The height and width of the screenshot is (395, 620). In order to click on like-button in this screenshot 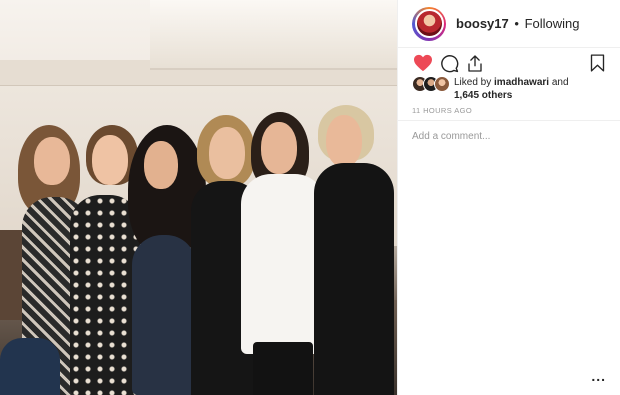, I will do `click(423, 63)`.